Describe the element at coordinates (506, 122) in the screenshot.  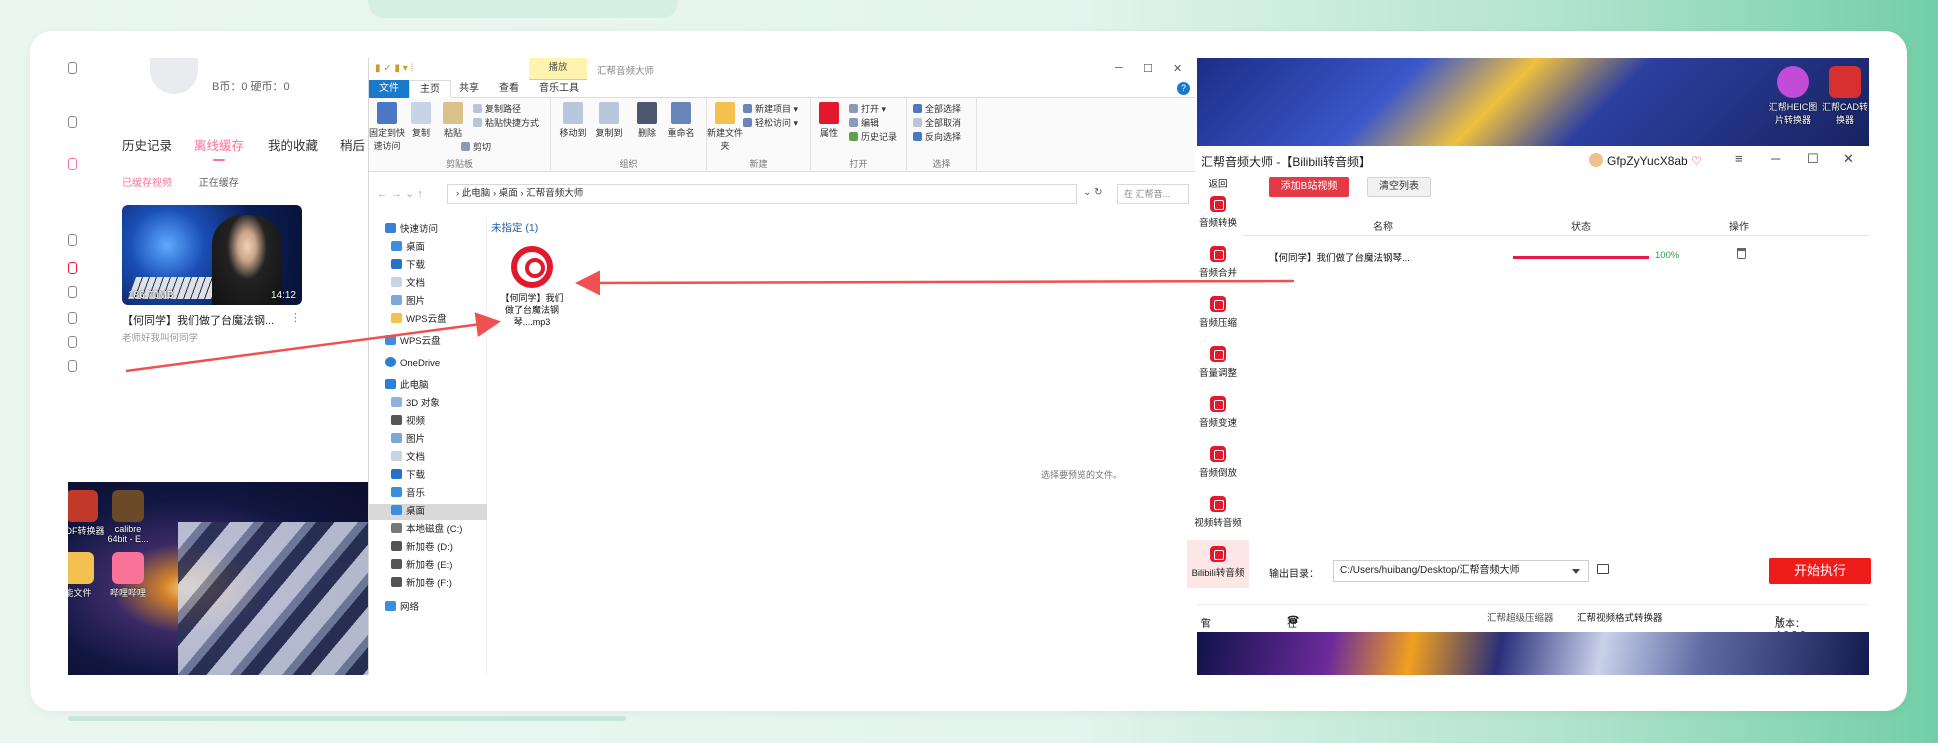
I see `paste-shortcut-button: 粘贴快捷方式` at that location.